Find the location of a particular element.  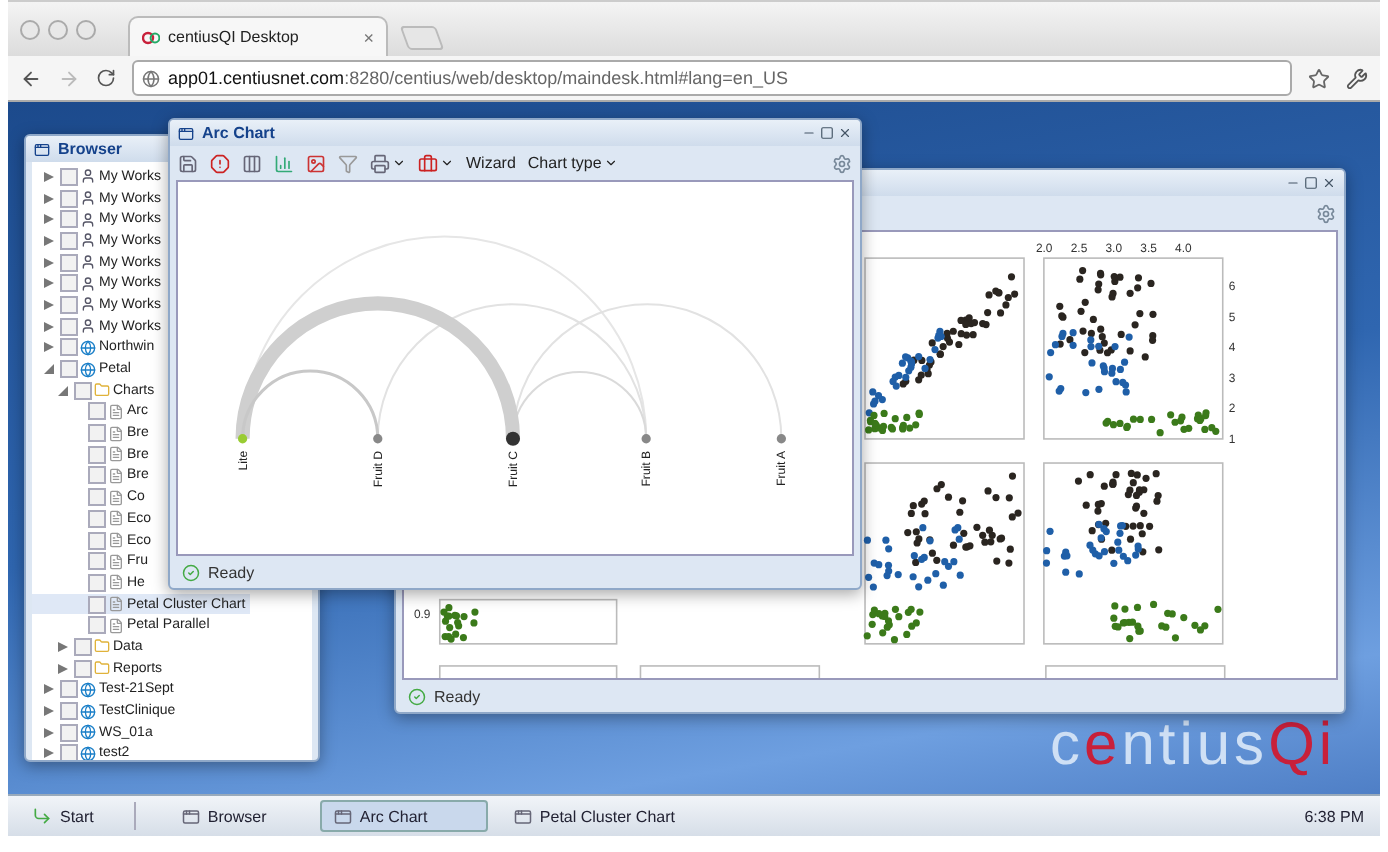

funnel-icon is located at coordinates (348, 163).